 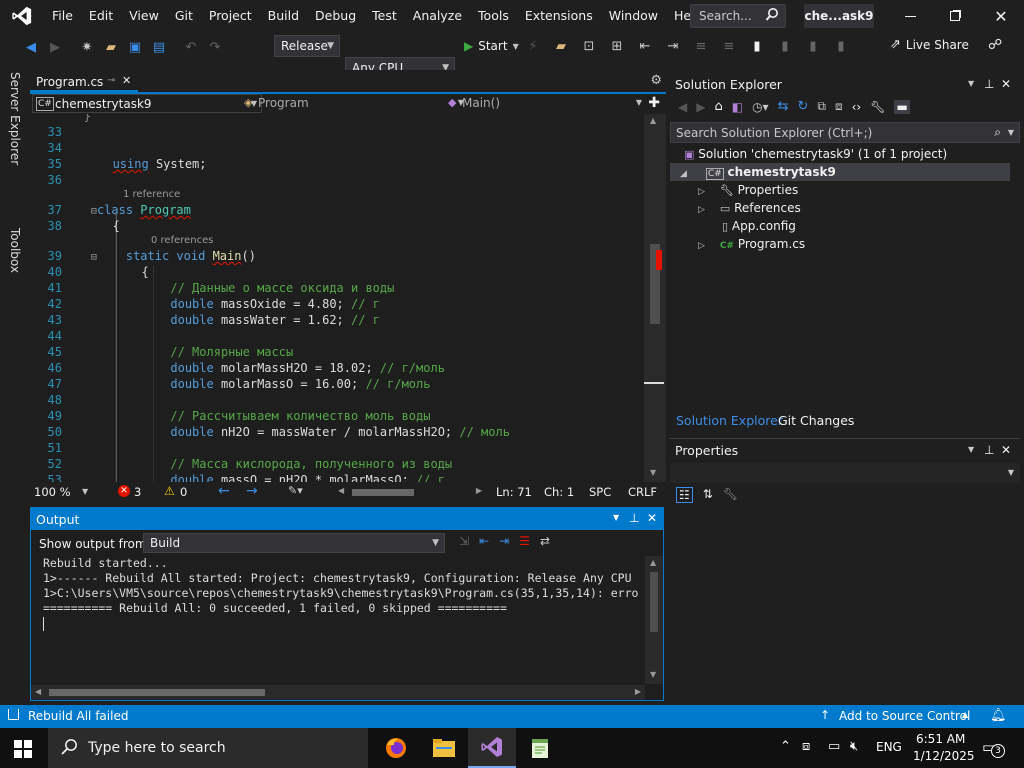 What do you see at coordinates (684, 495) in the screenshot?
I see `categorized-icon: ☷` at bounding box center [684, 495].